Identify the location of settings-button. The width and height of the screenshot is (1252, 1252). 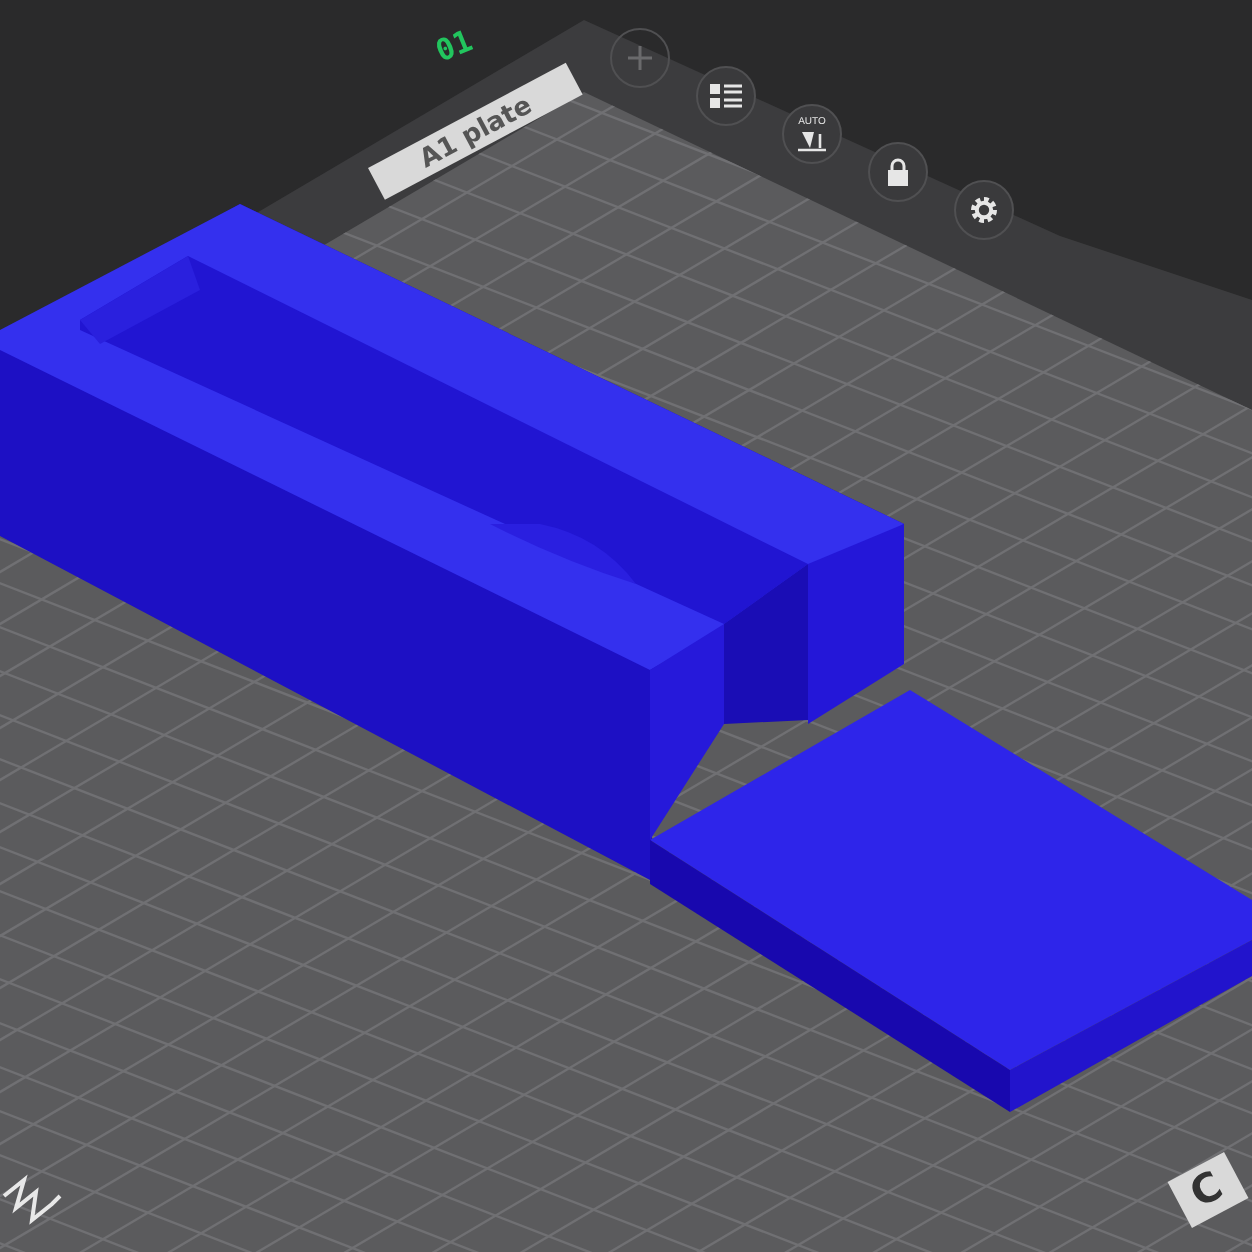
(984, 210).